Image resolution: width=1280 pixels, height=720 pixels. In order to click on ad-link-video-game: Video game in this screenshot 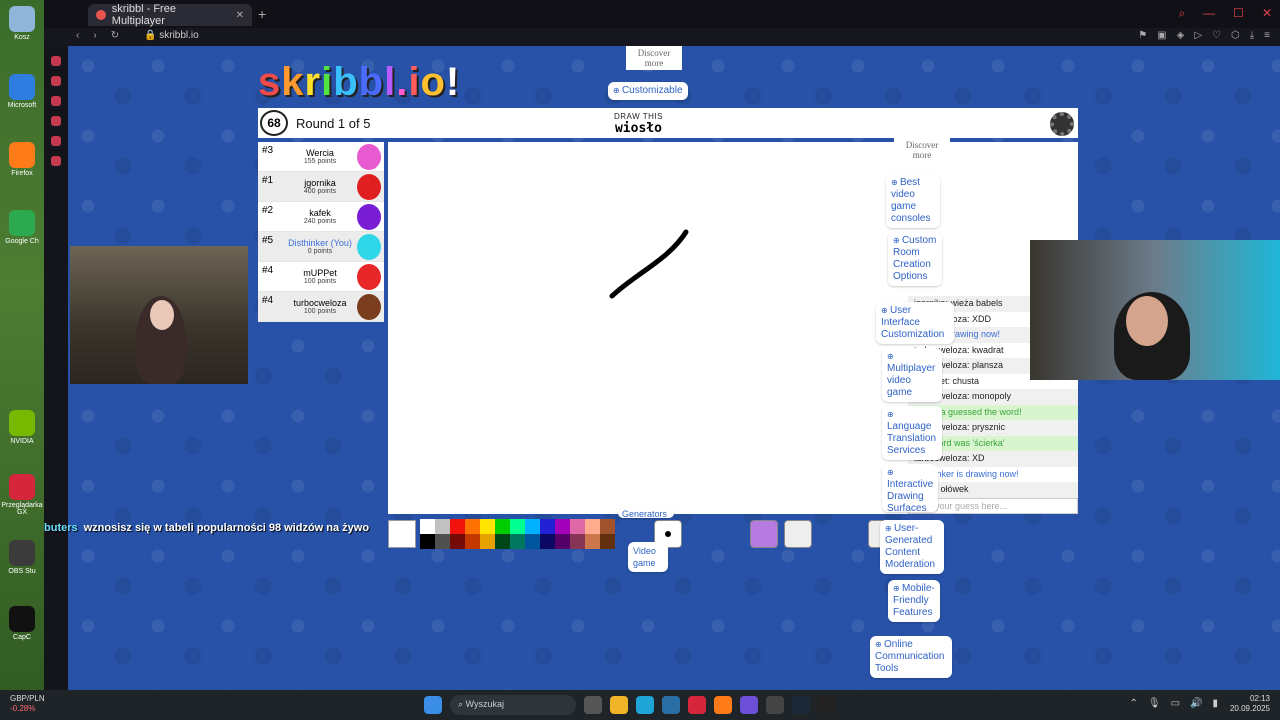, I will do `click(648, 557)`.